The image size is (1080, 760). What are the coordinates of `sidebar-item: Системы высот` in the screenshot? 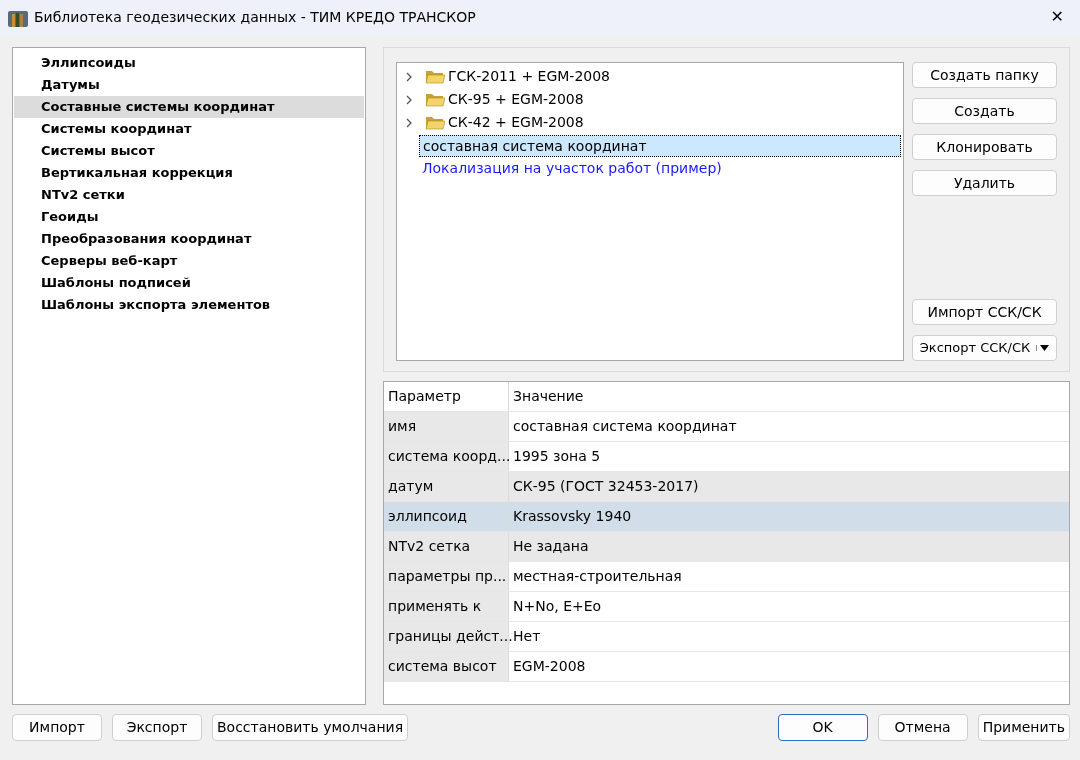 It's located at (189, 151).